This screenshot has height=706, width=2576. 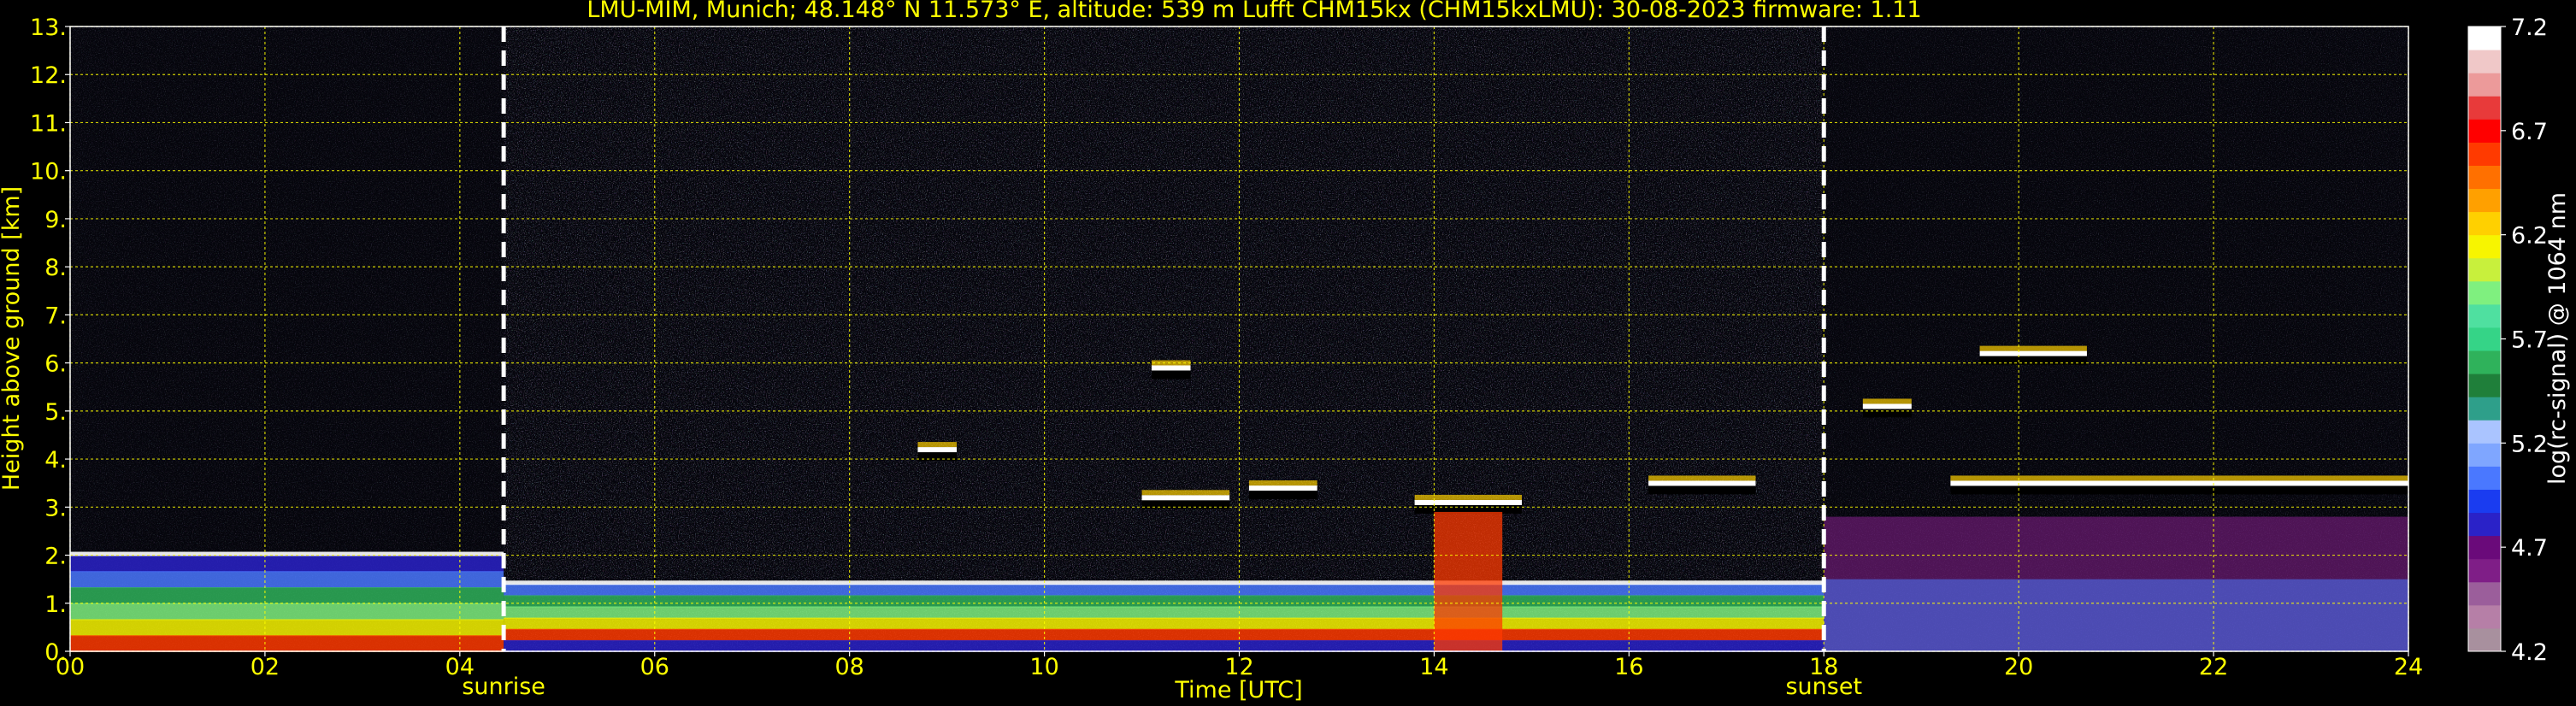 What do you see at coordinates (55, 460) in the screenshot?
I see `y-tick-label: 4.` at bounding box center [55, 460].